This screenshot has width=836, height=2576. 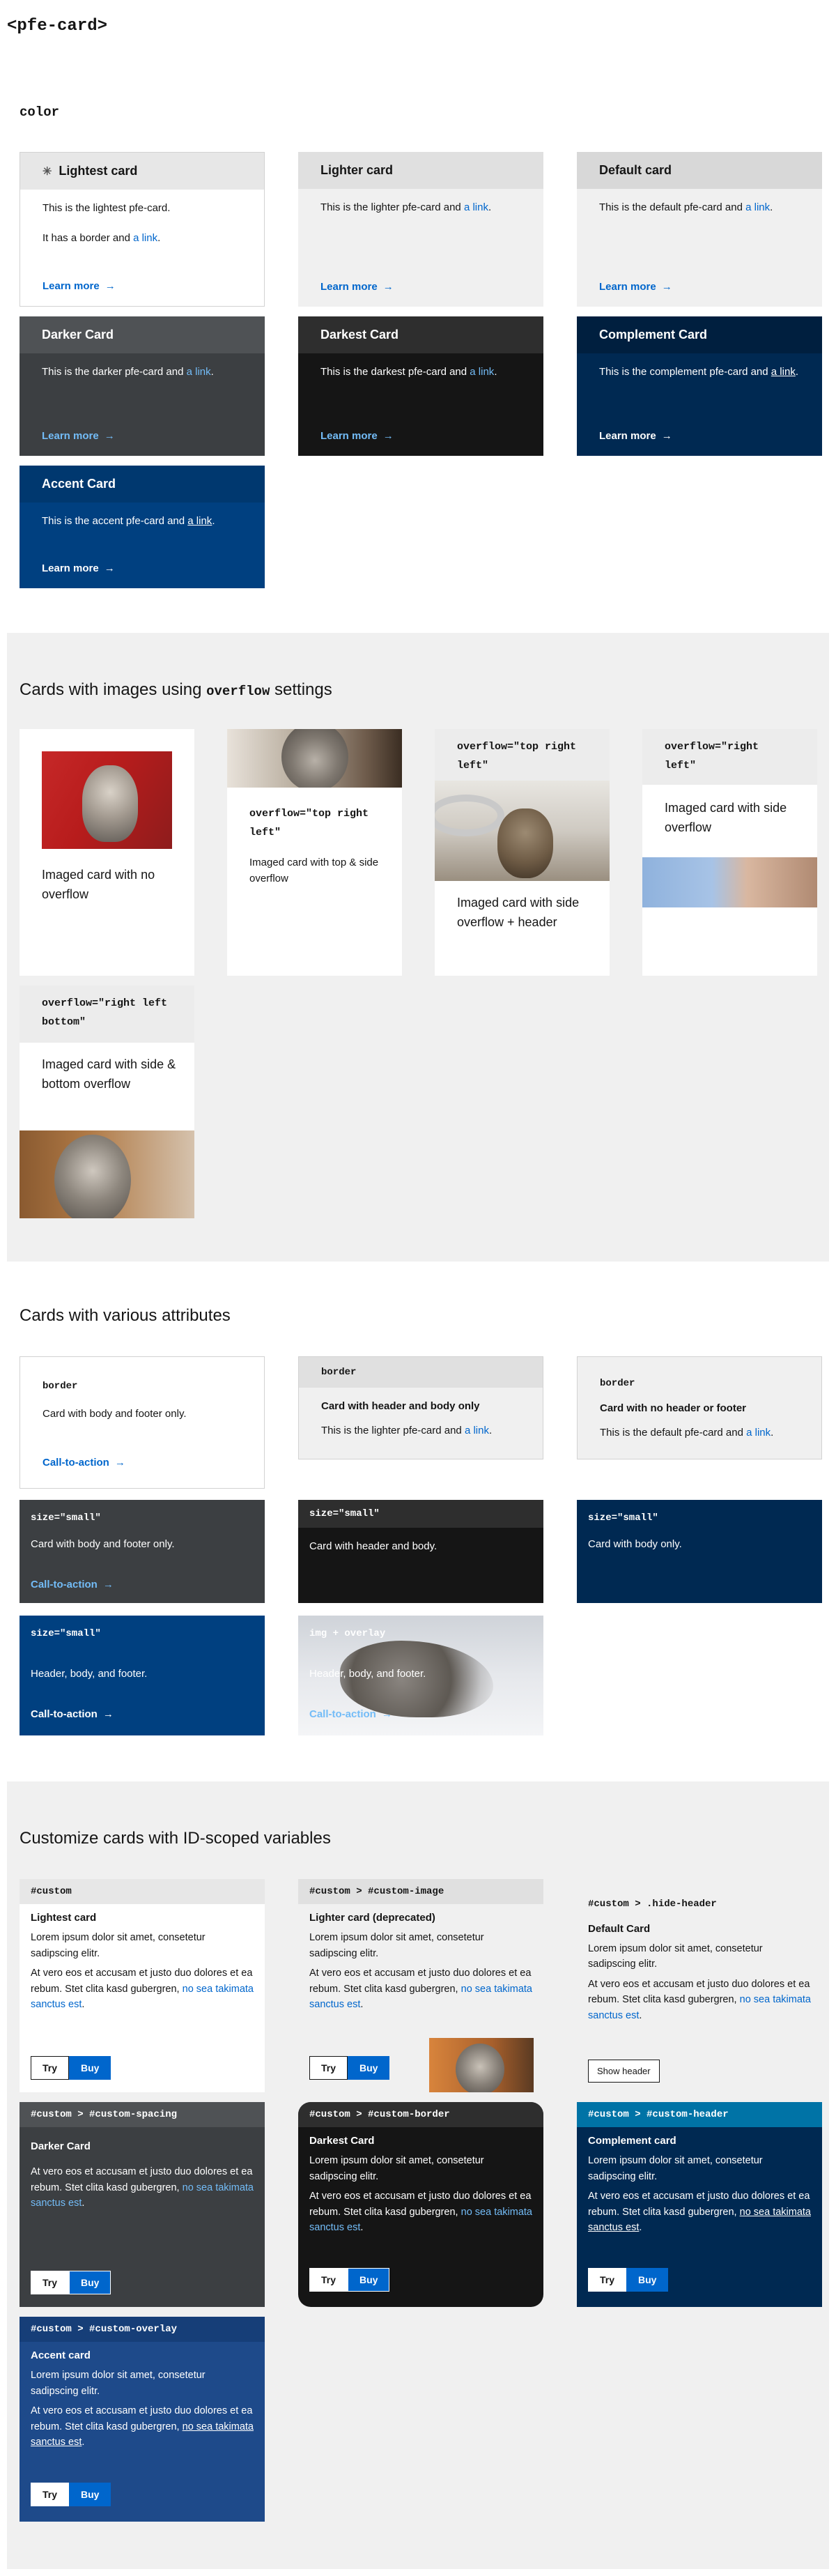 What do you see at coordinates (699, 2114) in the screenshot?
I see `var-code: #custom > #custom-header` at bounding box center [699, 2114].